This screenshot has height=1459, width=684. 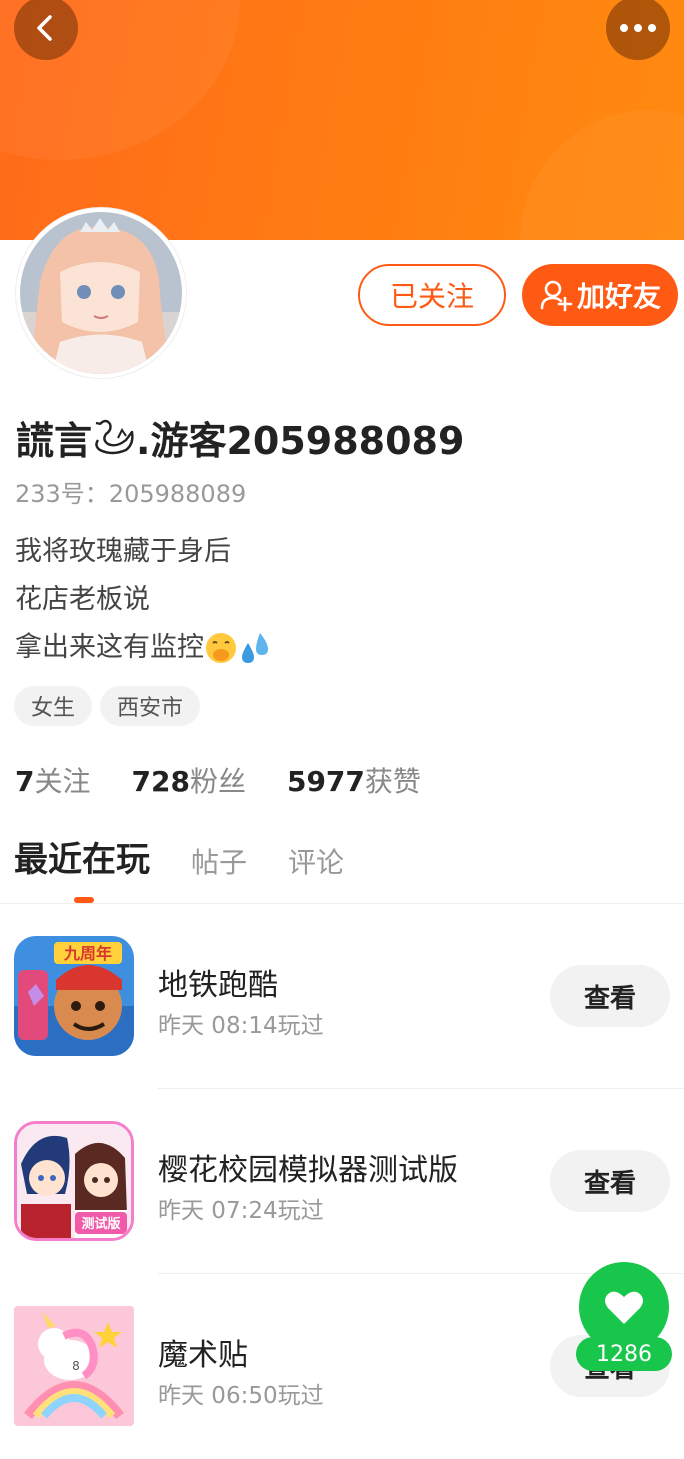 What do you see at coordinates (150, 706) in the screenshot?
I see `tag-location: 西安市` at bounding box center [150, 706].